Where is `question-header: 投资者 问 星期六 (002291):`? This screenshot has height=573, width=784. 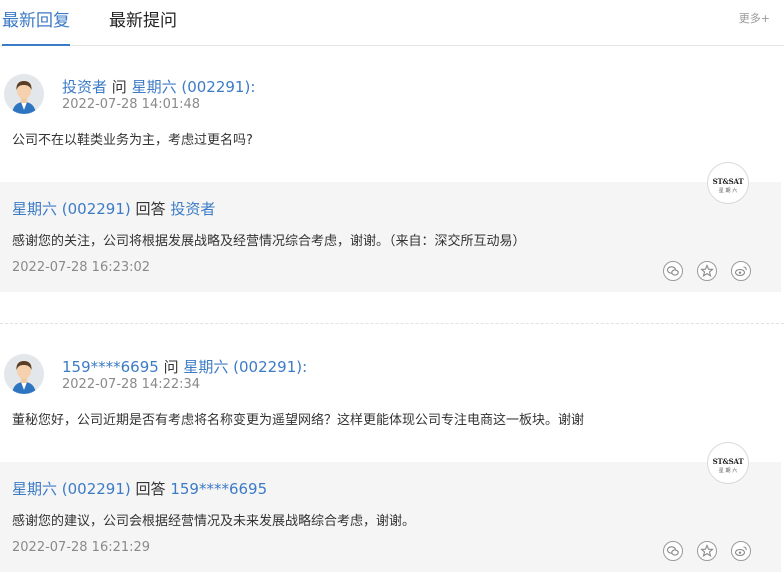 question-header: 投资者 问 星期六 (002291): is located at coordinates (158, 86).